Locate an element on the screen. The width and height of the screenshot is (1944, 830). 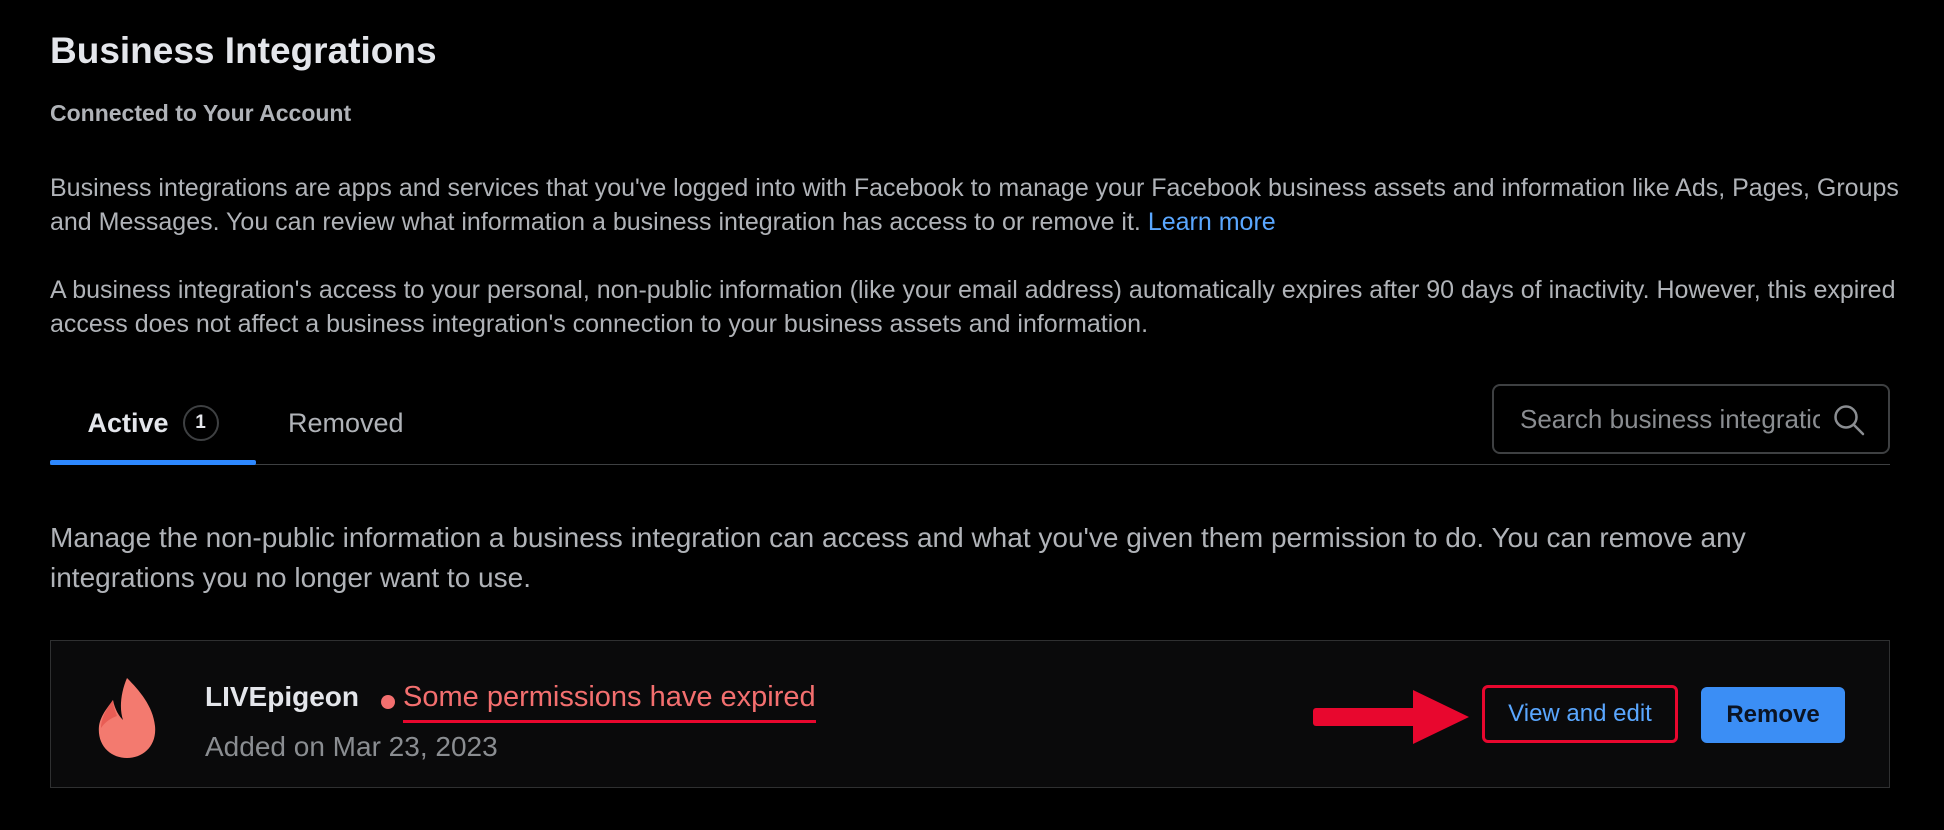
learn-more-link: Learn more is located at coordinates (1212, 222).